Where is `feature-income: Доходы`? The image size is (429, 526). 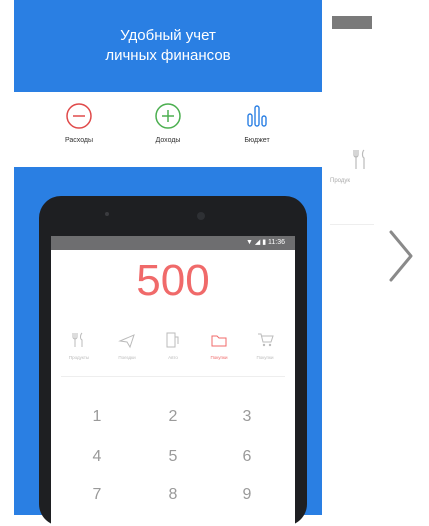
feature-income: Доходы is located at coordinates (168, 123).